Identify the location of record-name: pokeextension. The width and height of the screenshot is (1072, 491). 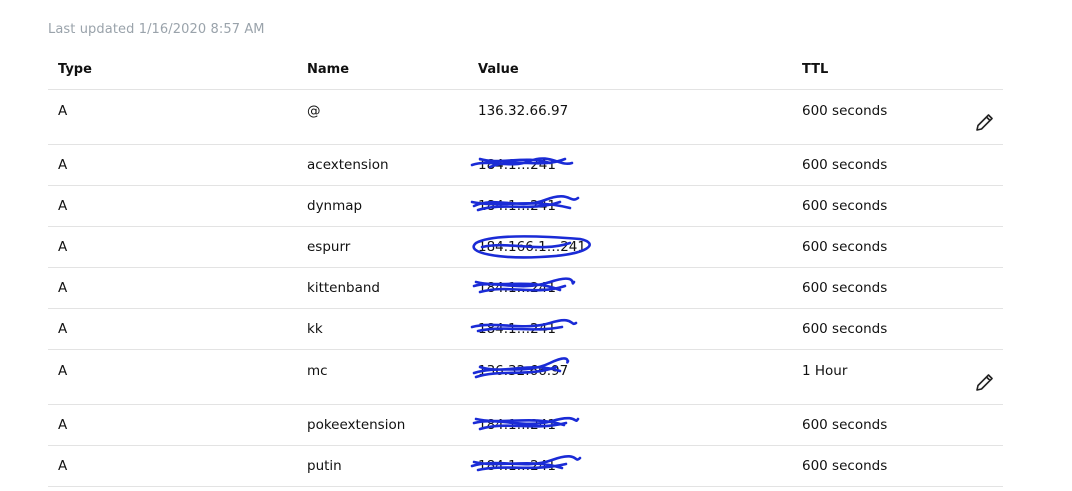
(356, 425).